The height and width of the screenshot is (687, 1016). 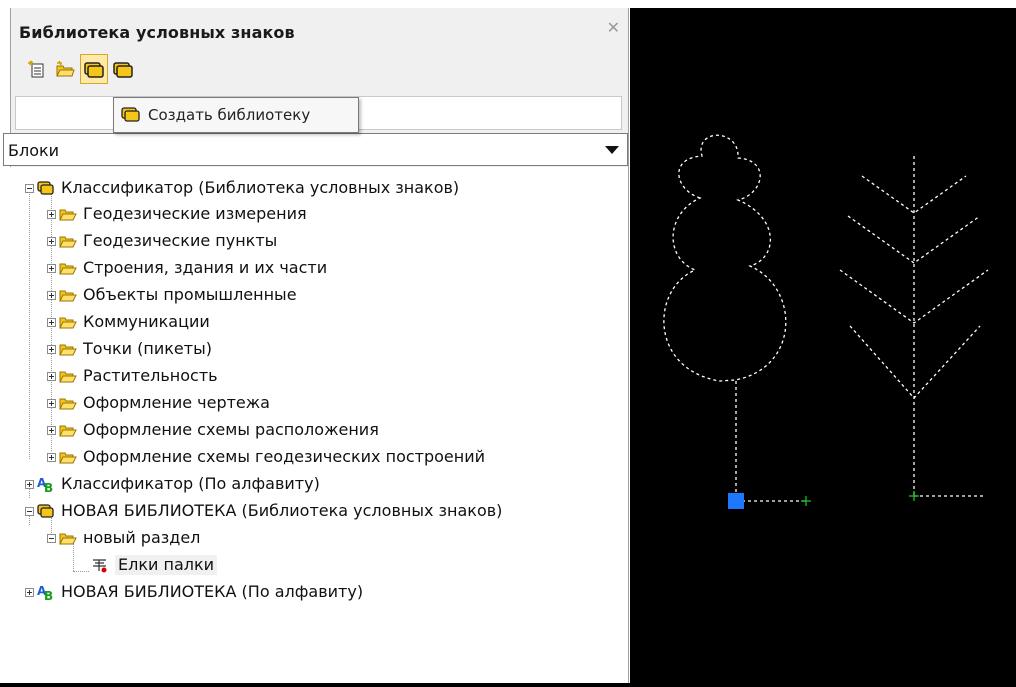 What do you see at coordinates (319, 27) in the screenshot?
I see `panel-titlebar: Библиотека условных знаков ✕` at bounding box center [319, 27].